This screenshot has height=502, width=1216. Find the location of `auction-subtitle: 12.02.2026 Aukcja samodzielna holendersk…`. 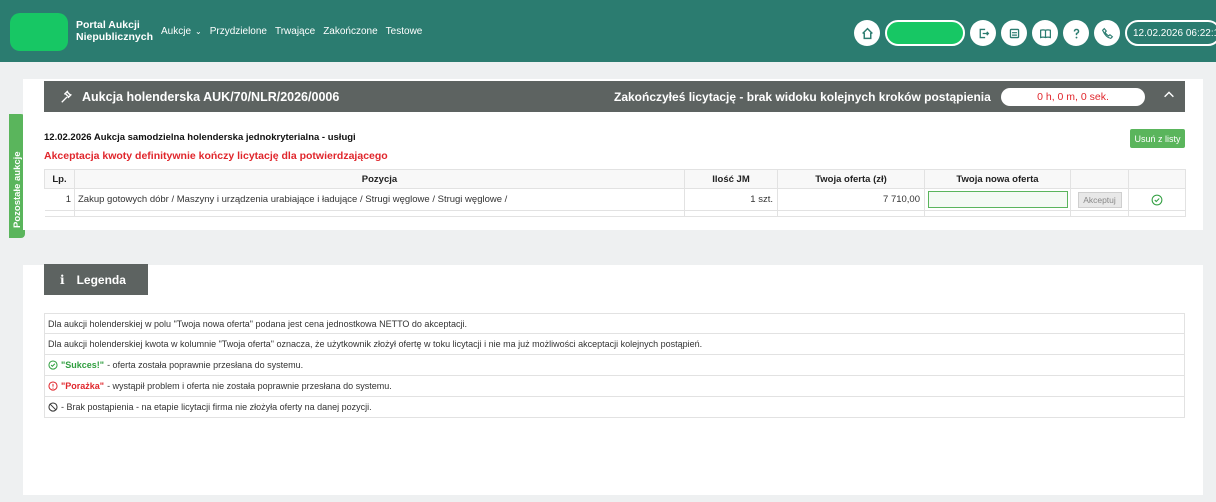

auction-subtitle: 12.02.2026 Aukcja samodzielna holendersk… is located at coordinates (200, 137).